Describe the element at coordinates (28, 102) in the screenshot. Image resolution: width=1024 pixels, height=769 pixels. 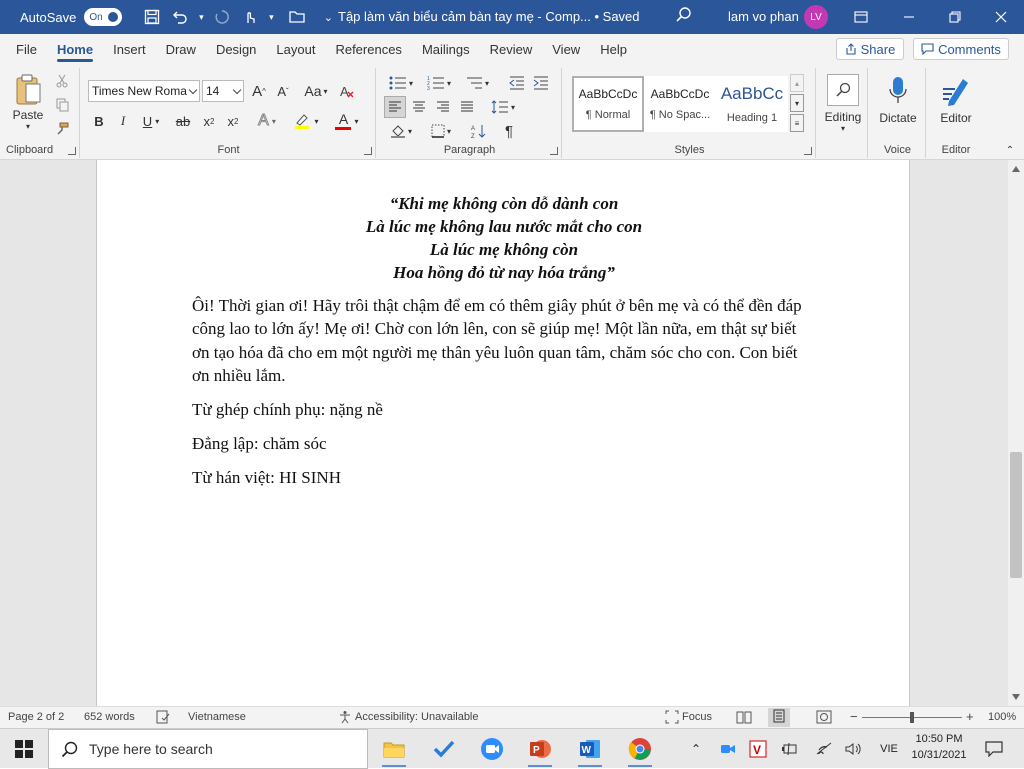
I see `paste-button: Paste ▾` at that location.